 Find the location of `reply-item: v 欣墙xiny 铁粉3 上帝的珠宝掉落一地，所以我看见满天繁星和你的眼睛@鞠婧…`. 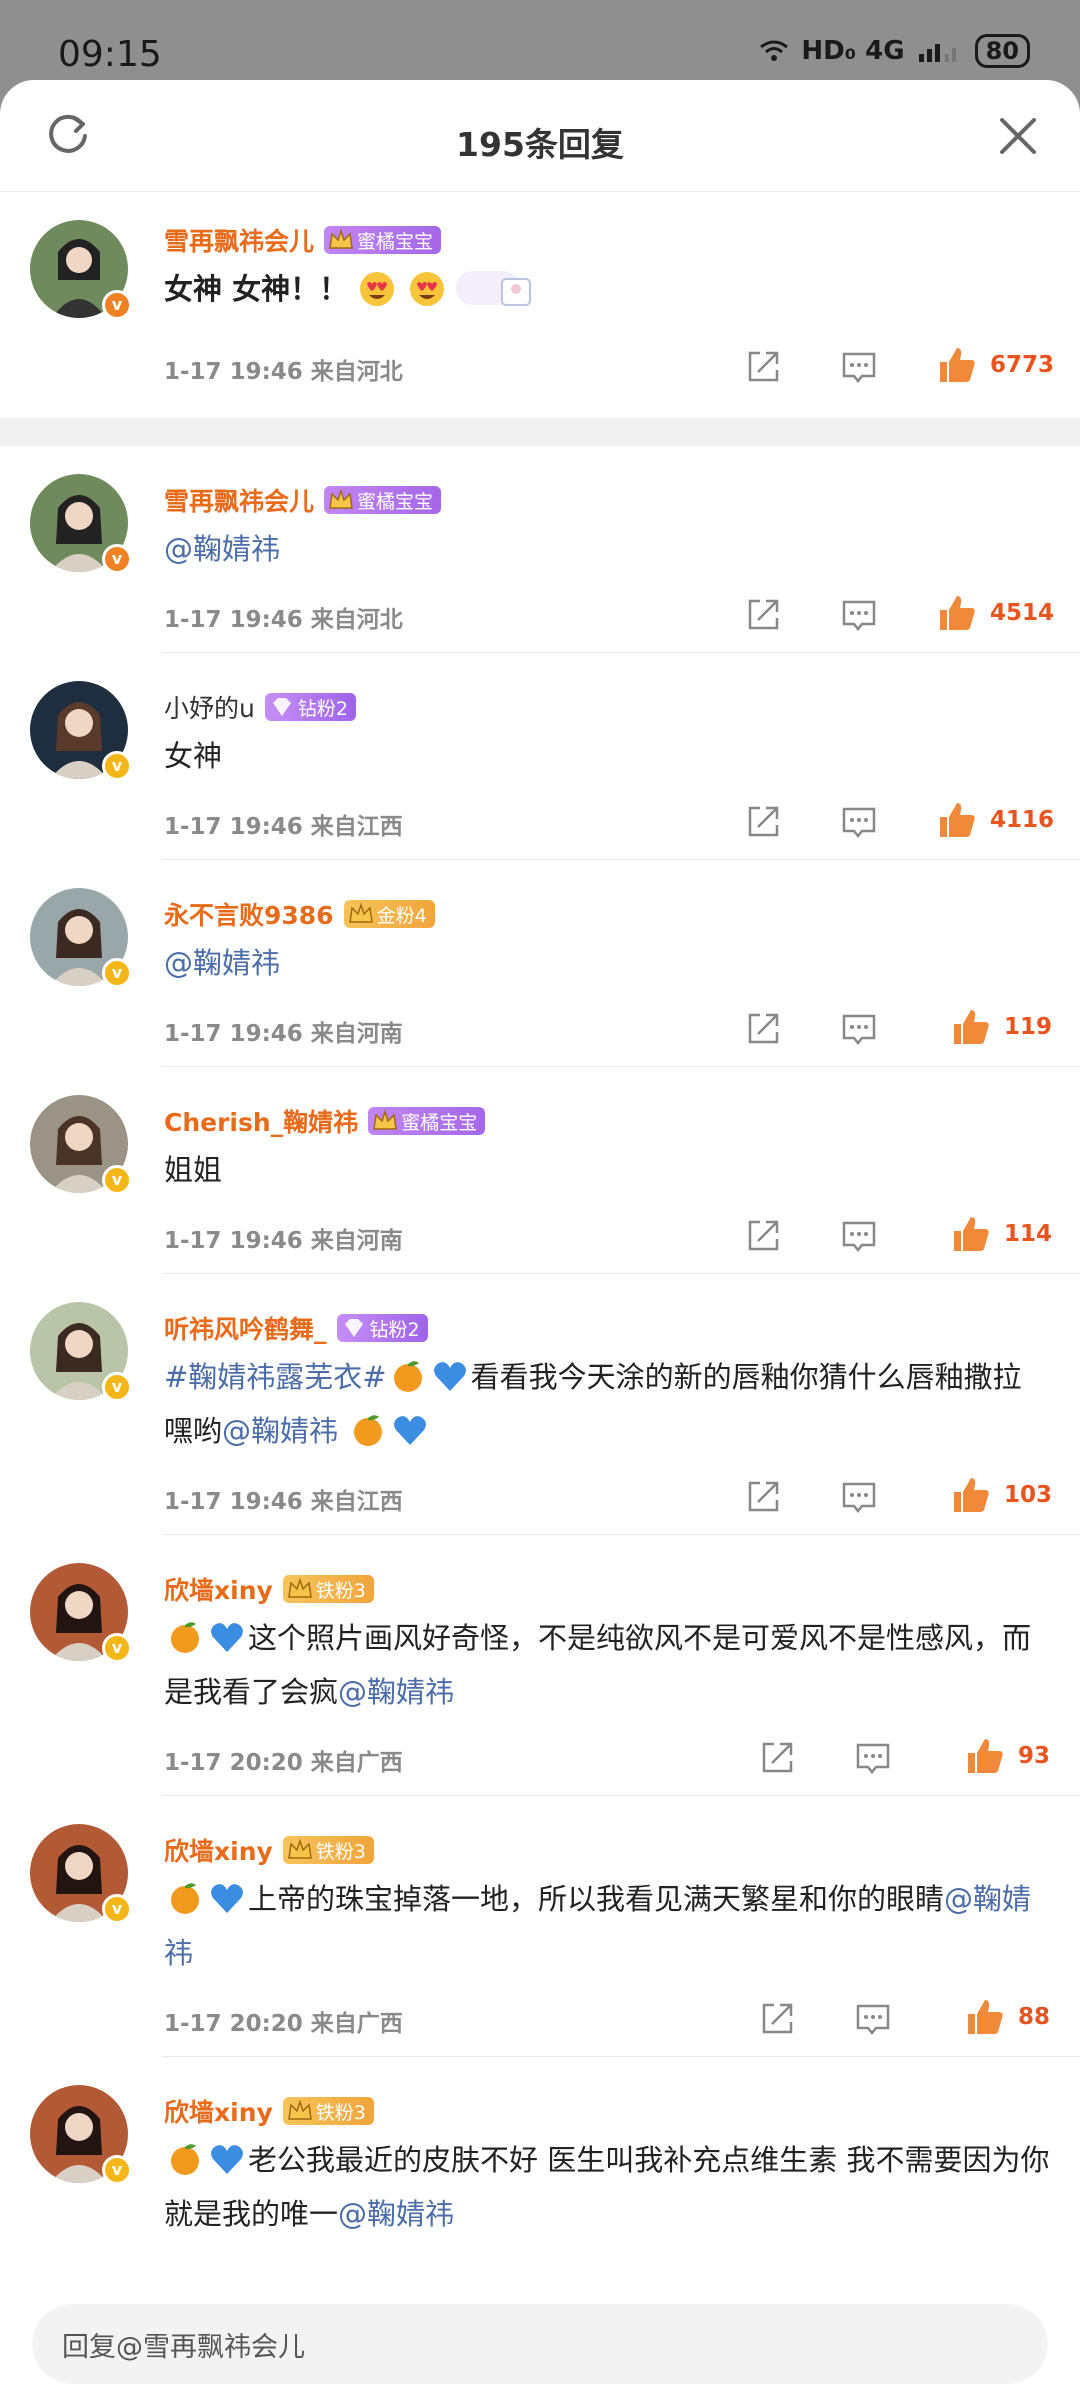

reply-item: v 欣墙xiny 铁粉3 上帝的珠宝掉落一地，所以我看见满天繁星和你的眼睛@鞠婧… is located at coordinates (540, 1926).